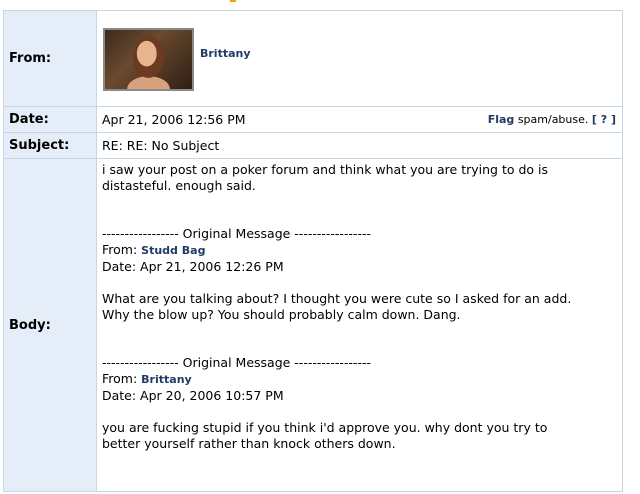 The width and height of the screenshot is (640, 494). What do you see at coordinates (233, 1) in the screenshot?
I see `top-accent` at bounding box center [233, 1].